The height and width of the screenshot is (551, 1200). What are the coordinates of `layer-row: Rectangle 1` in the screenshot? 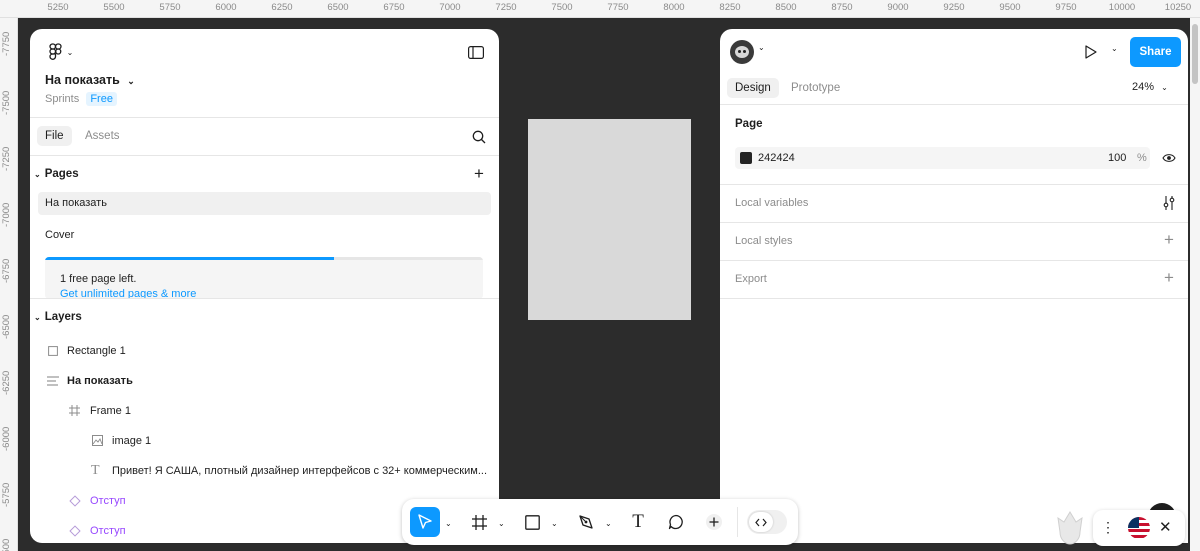 It's located at (264, 351).